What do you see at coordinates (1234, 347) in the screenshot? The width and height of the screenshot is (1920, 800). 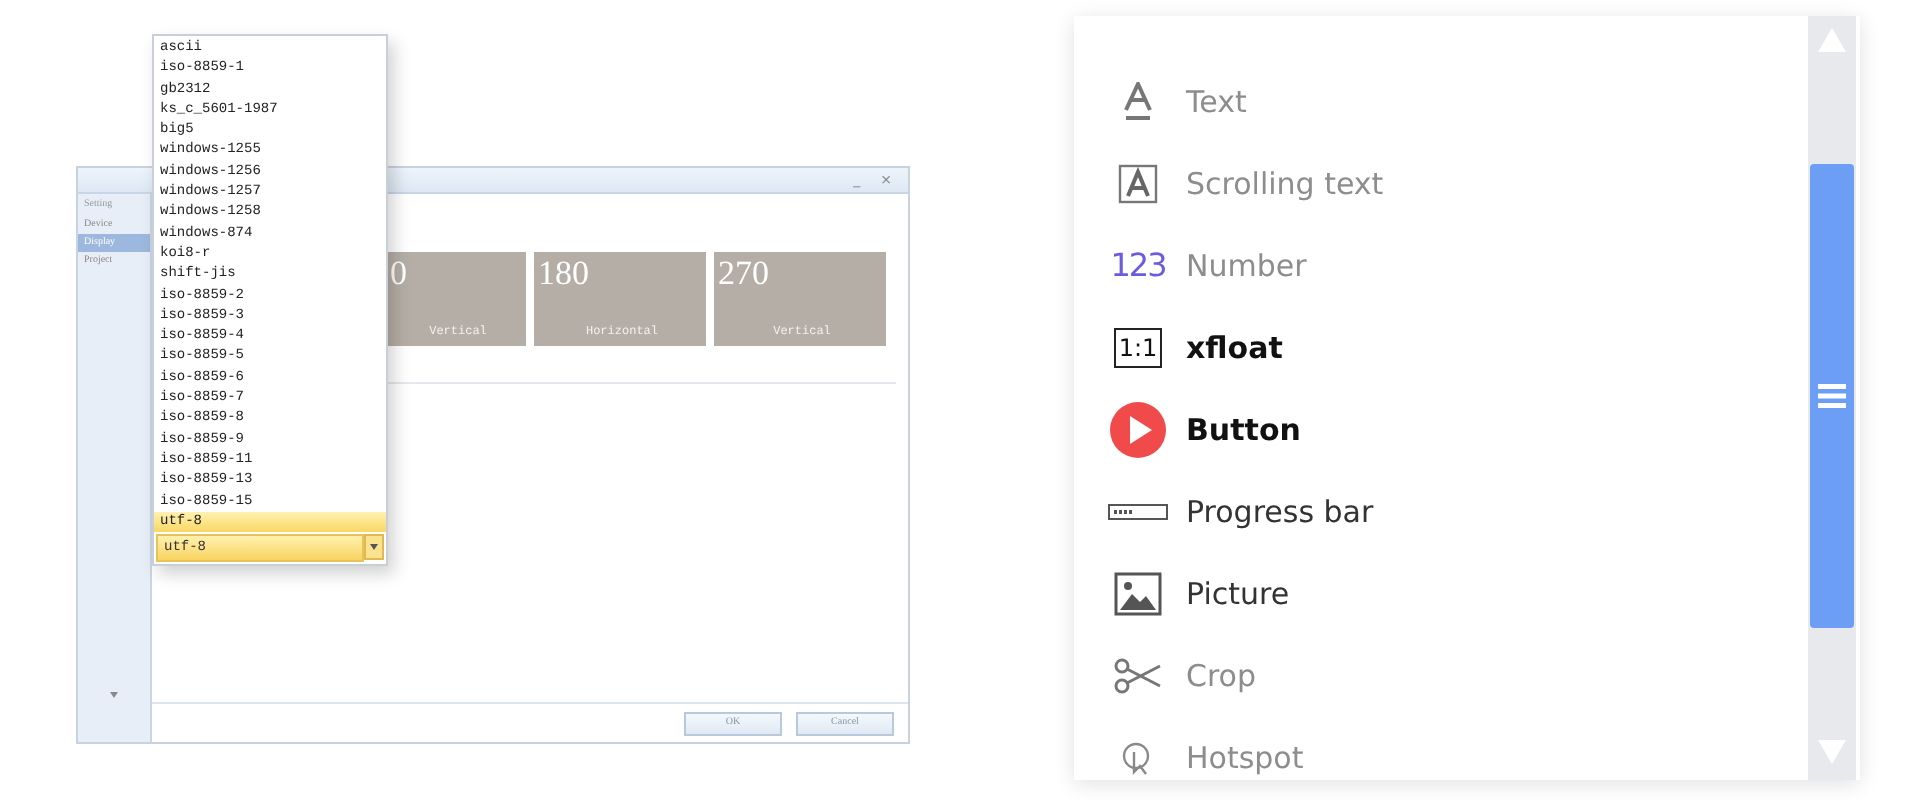 I see `widget-label: xfloat` at bounding box center [1234, 347].